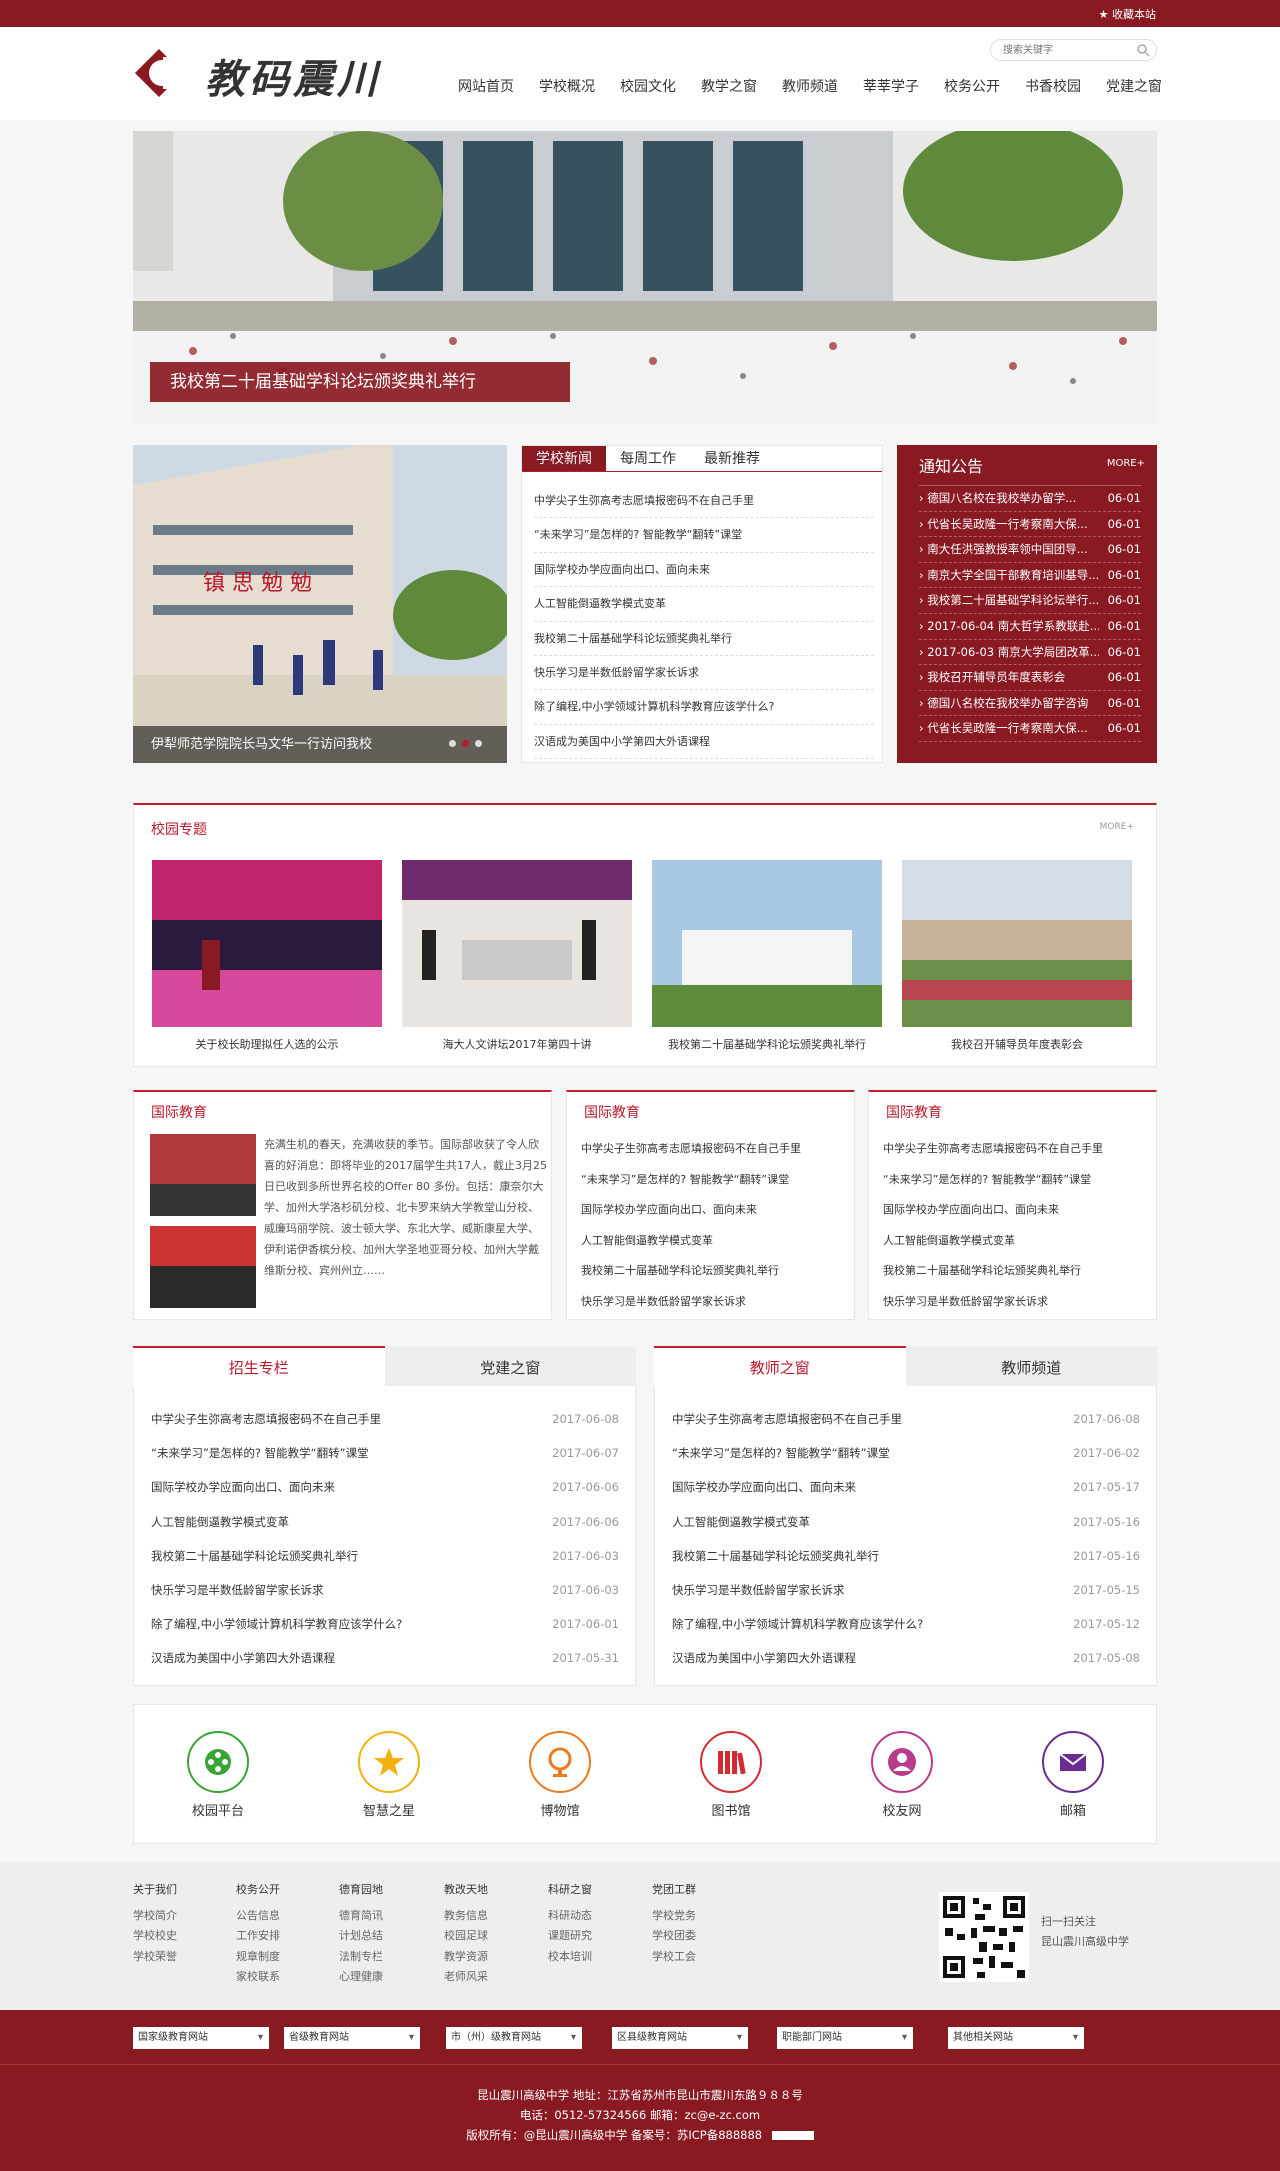 The width and height of the screenshot is (1280, 2171). What do you see at coordinates (361, 1957) in the screenshot?
I see `footer-link: 法制专栏` at bounding box center [361, 1957].